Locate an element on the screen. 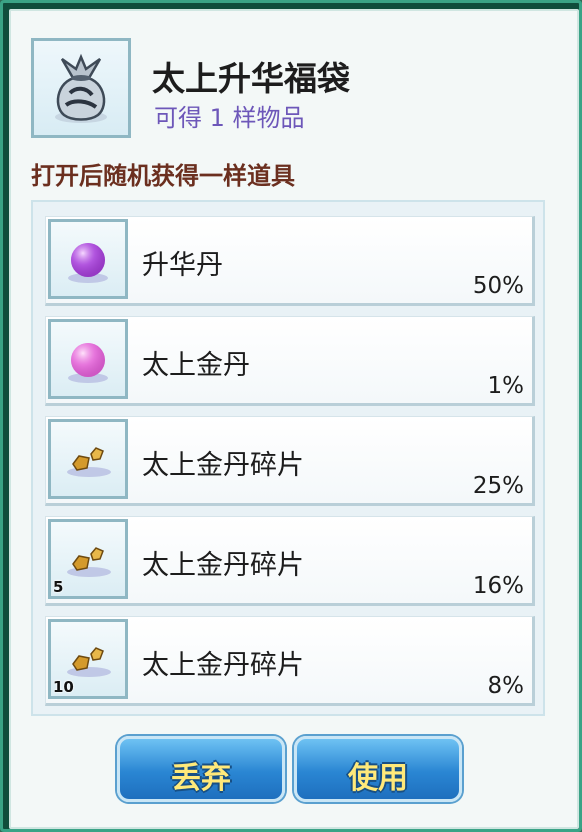 The height and width of the screenshot is (832, 582). item-quantity: 10 is located at coordinates (63, 687).